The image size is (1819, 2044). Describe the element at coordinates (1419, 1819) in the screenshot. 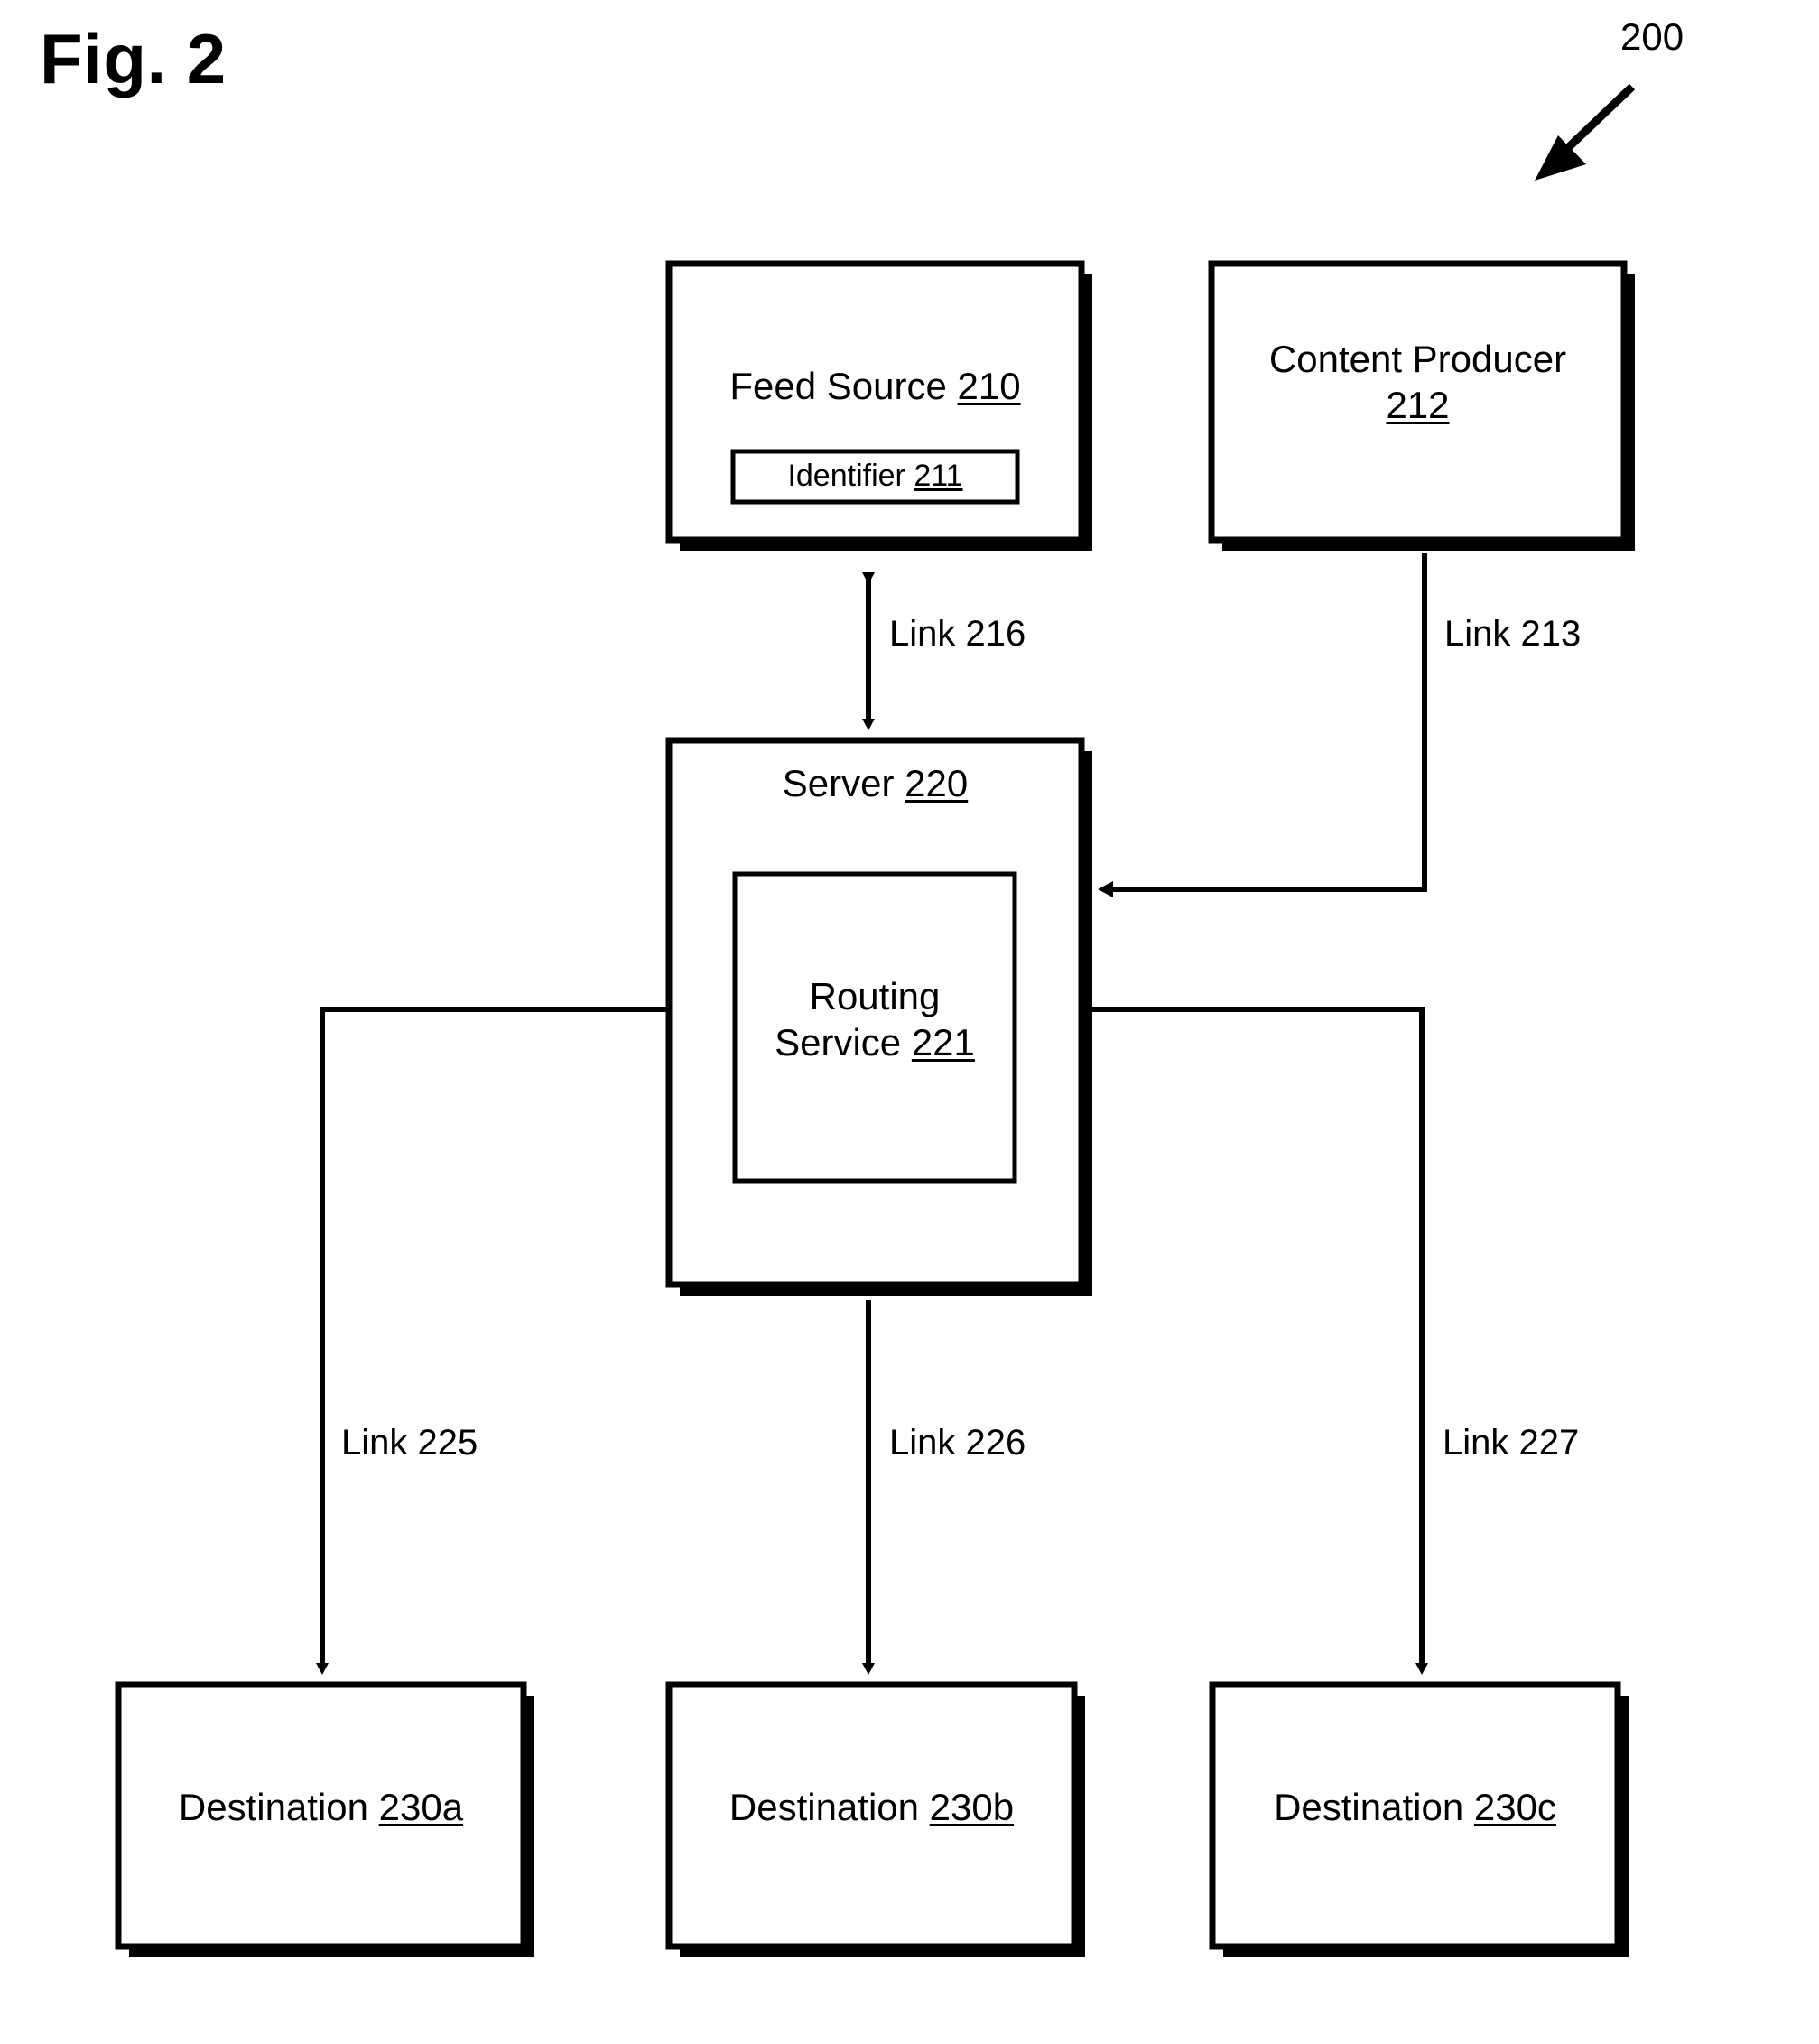

I see `destination-c-node` at that location.